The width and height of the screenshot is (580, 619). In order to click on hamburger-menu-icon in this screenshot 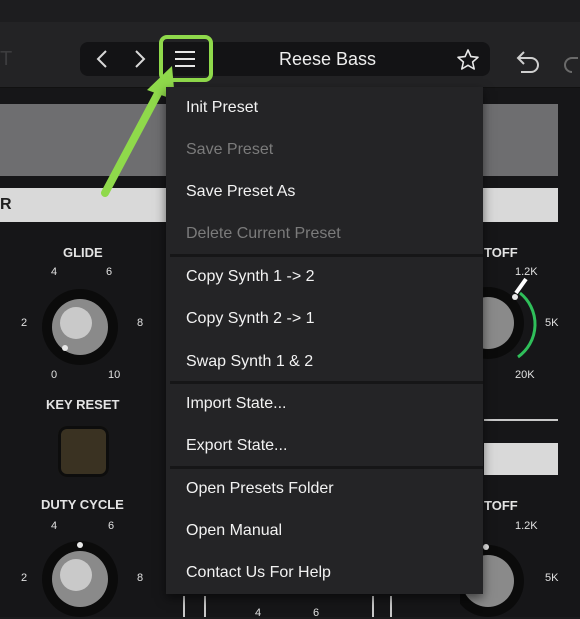, I will do `click(185, 59)`.